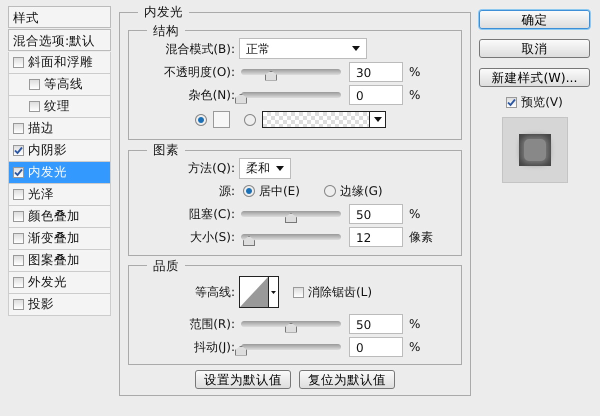 The image size is (600, 416). I want to click on section-title: 图素, so click(166, 150).